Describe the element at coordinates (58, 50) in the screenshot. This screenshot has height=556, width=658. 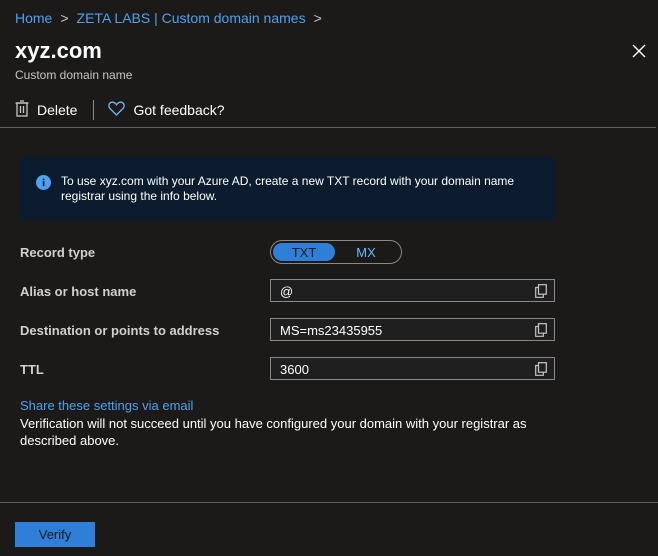
I see `page-title: xyz.com` at that location.